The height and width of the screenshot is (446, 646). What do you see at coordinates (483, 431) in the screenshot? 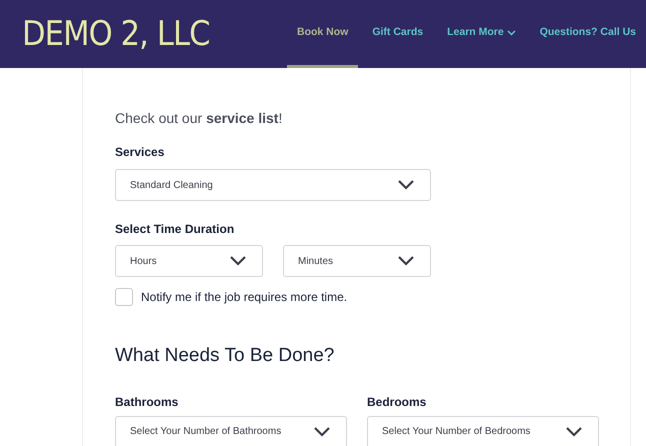
I see `dropdown-select: Select Your Number of Bedrooms` at bounding box center [483, 431].